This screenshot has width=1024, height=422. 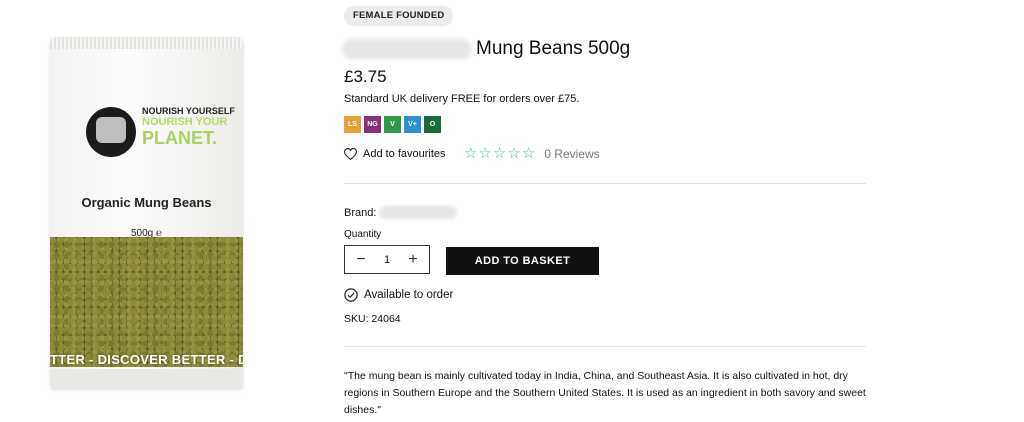 I want to click on quantity-label: Quantity, so click(x=363, y=234).